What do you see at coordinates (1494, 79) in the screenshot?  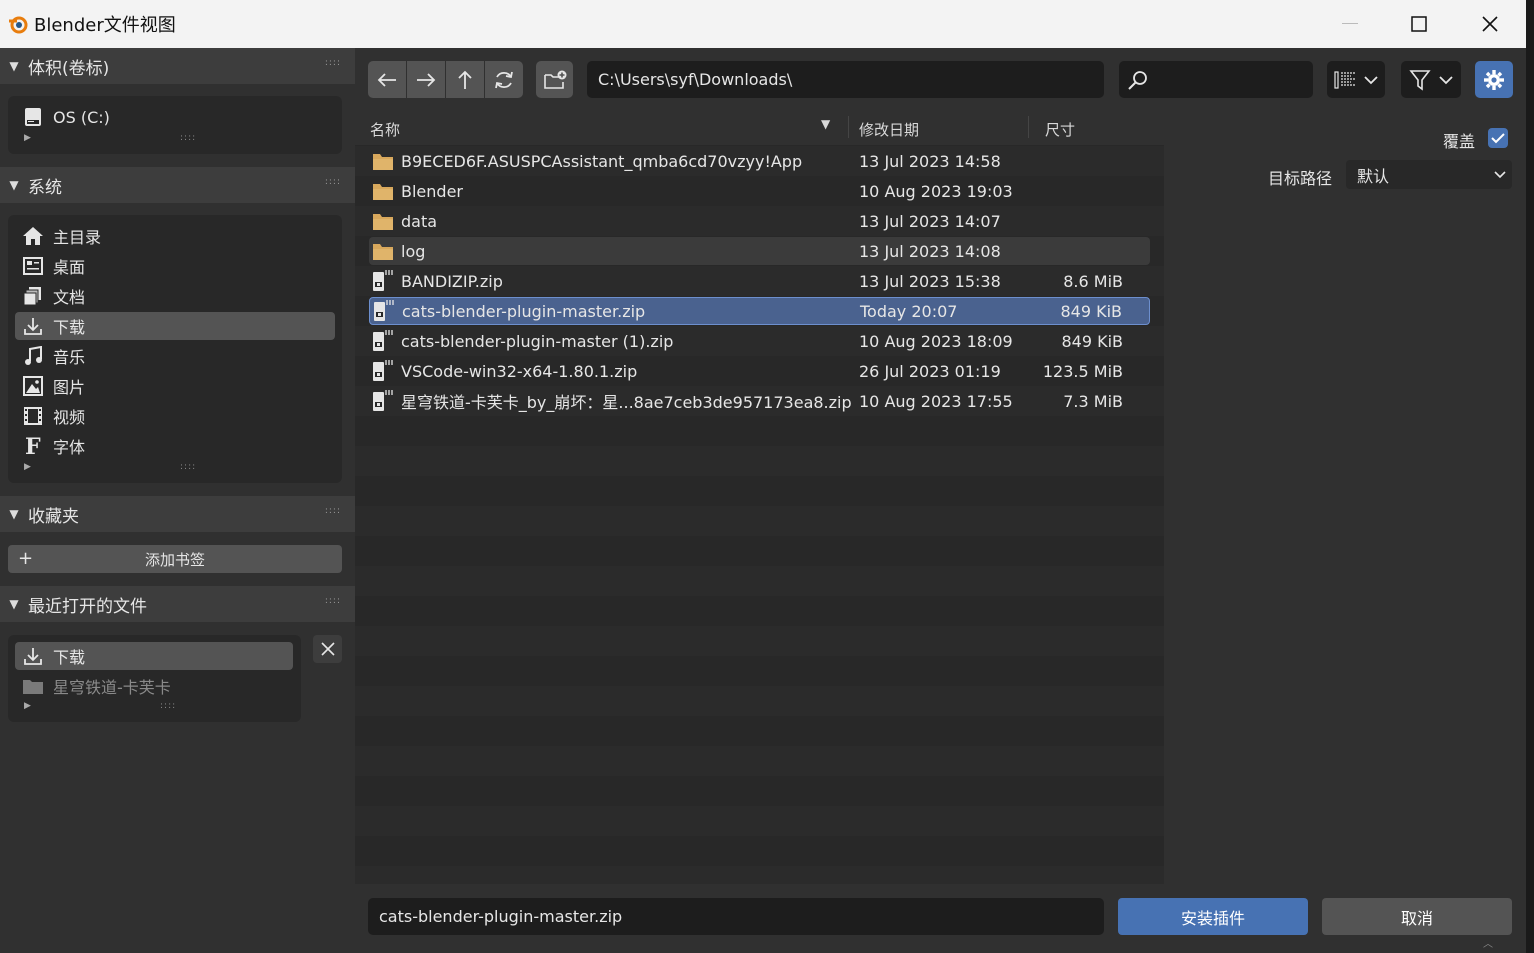 I see `settings-toggle-button` at bounding box center [1494, 79].